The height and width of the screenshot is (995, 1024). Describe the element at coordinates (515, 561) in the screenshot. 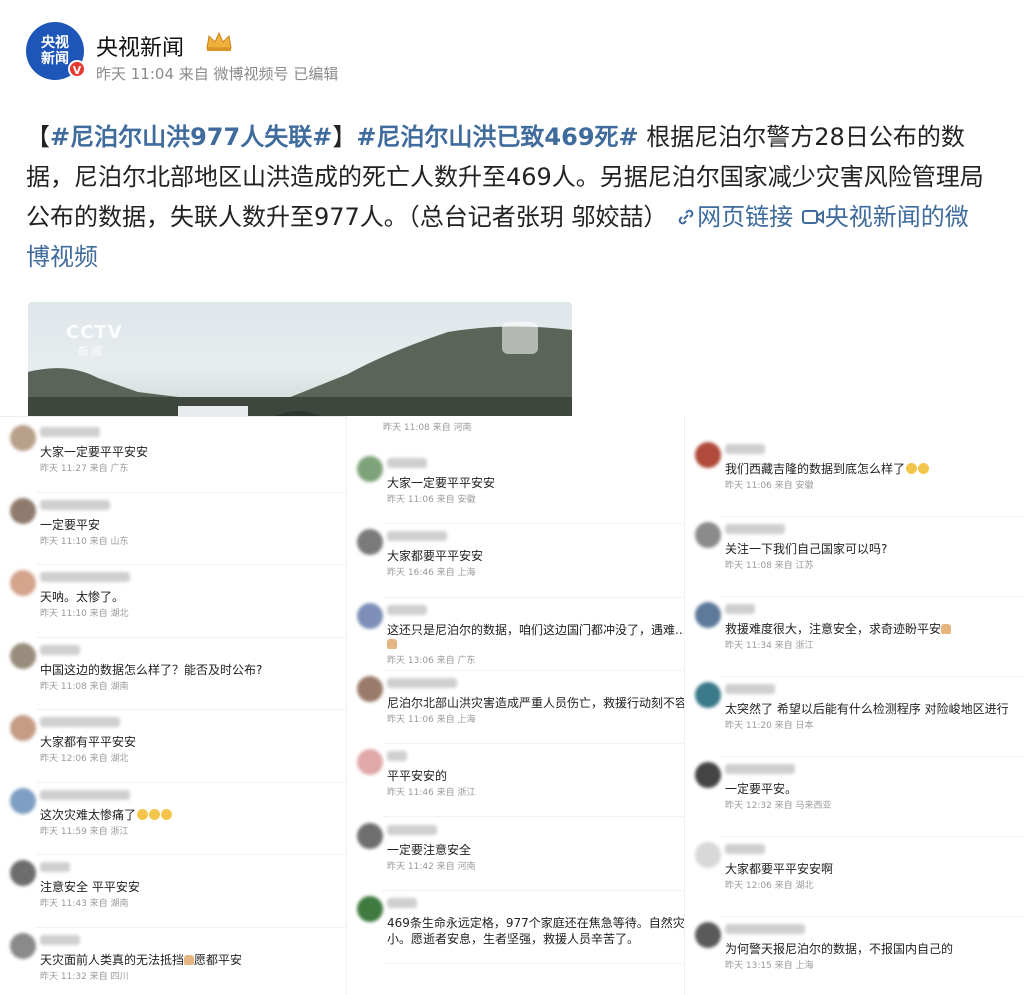

I see `comment-item: 大家都要平平安安 昨天 16:46 来自 上海` at that location.